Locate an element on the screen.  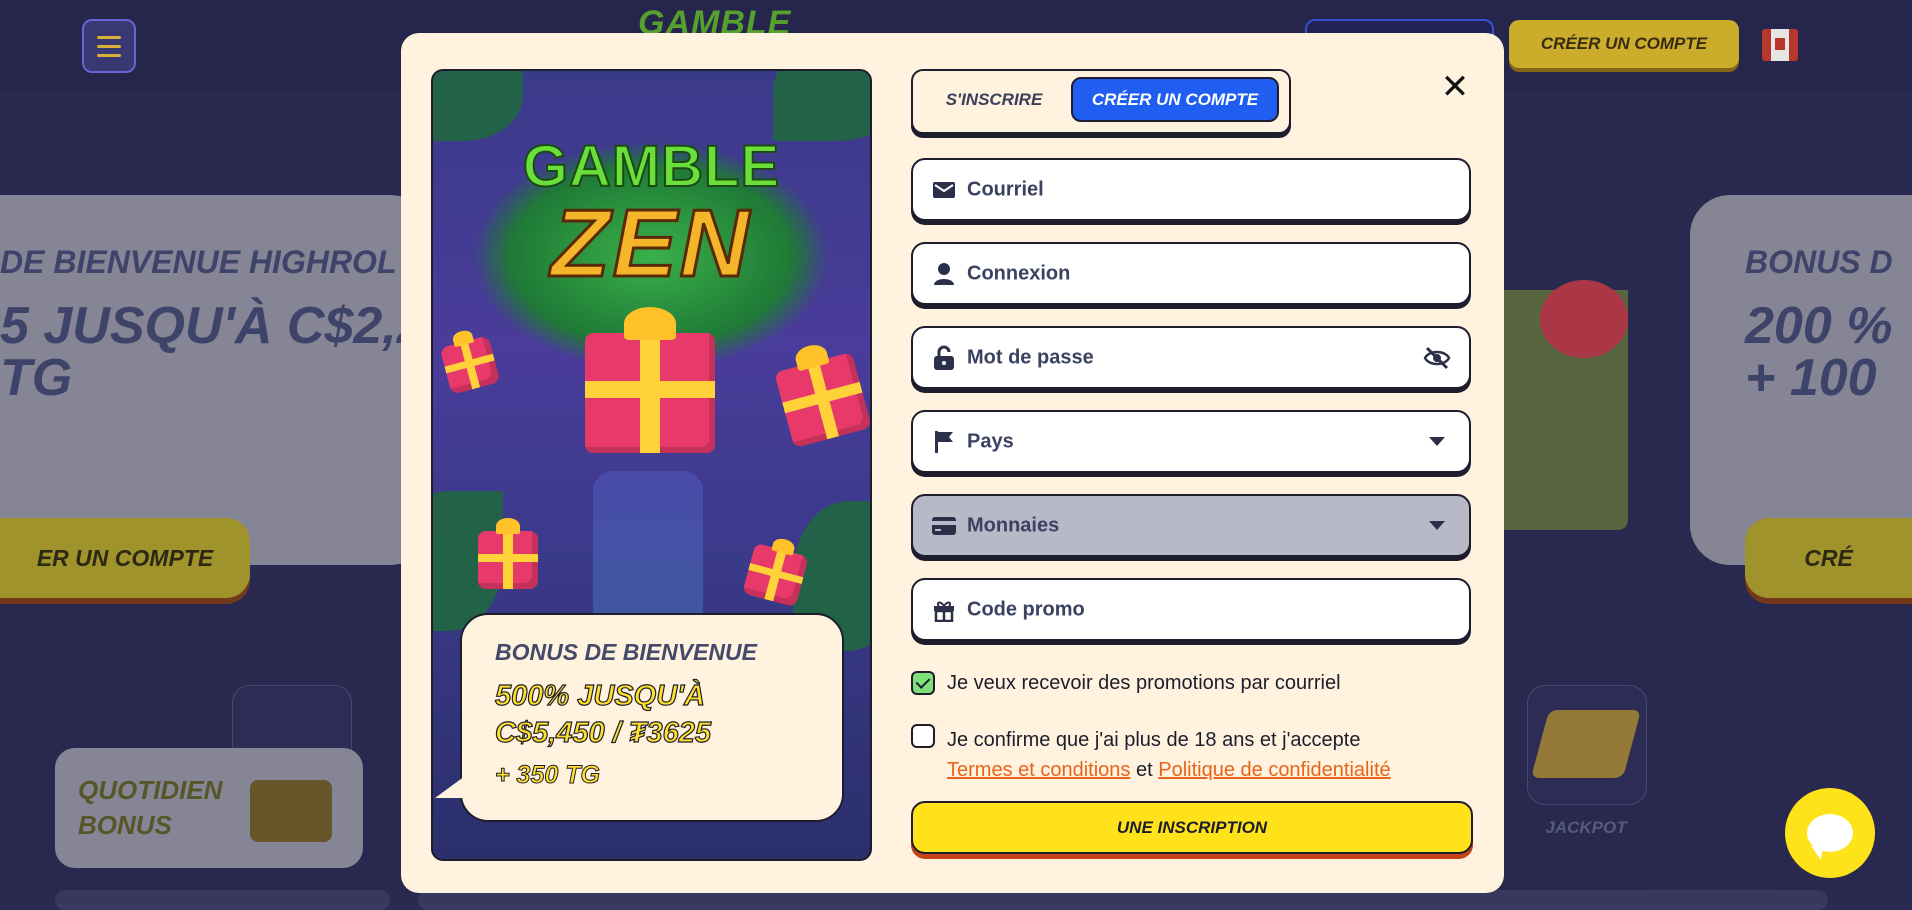
chat-button is located at coordinates (1830, 833).